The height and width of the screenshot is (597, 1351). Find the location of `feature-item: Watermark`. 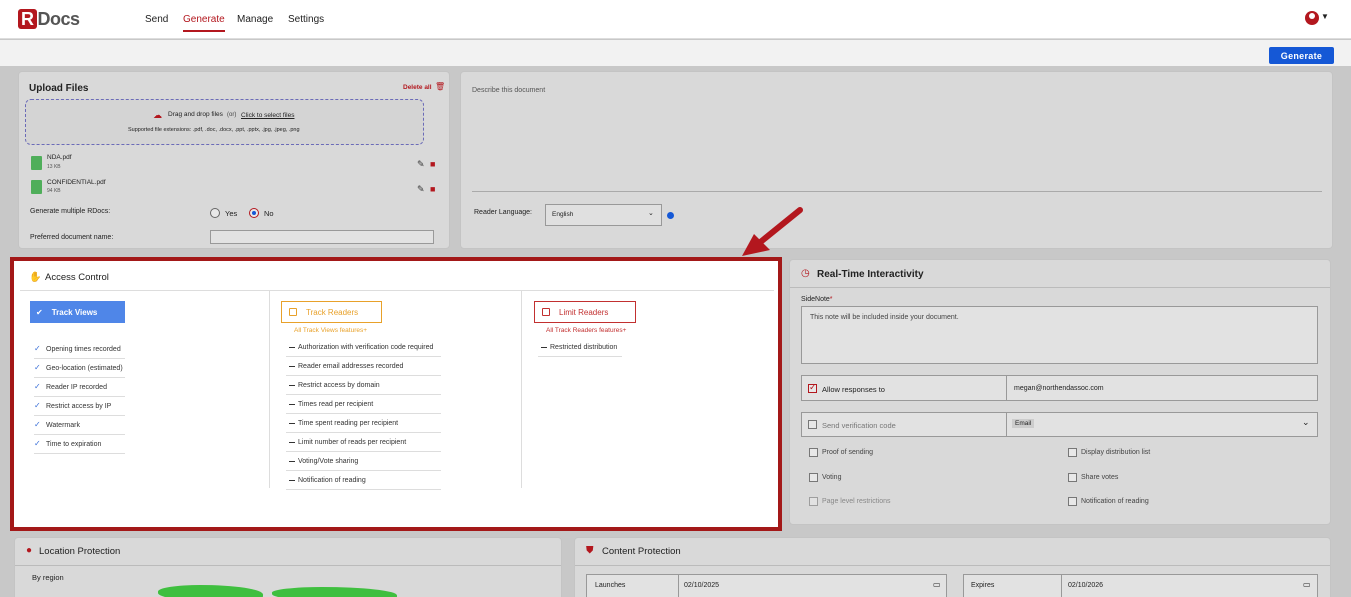

feature-item: Watermark is located at coordinates (63, 425).